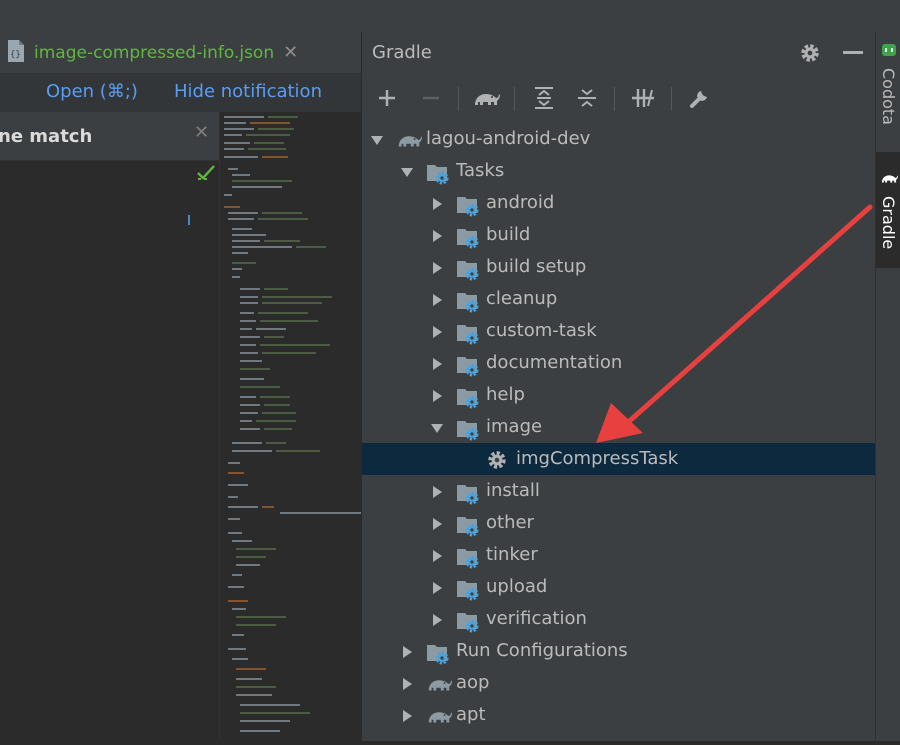 This screenshot has width=900, height=745. What do you see at coordinates (587, 98) in the screenshot?
I see `collapse-all-icon` at bounding box center [587, 98].